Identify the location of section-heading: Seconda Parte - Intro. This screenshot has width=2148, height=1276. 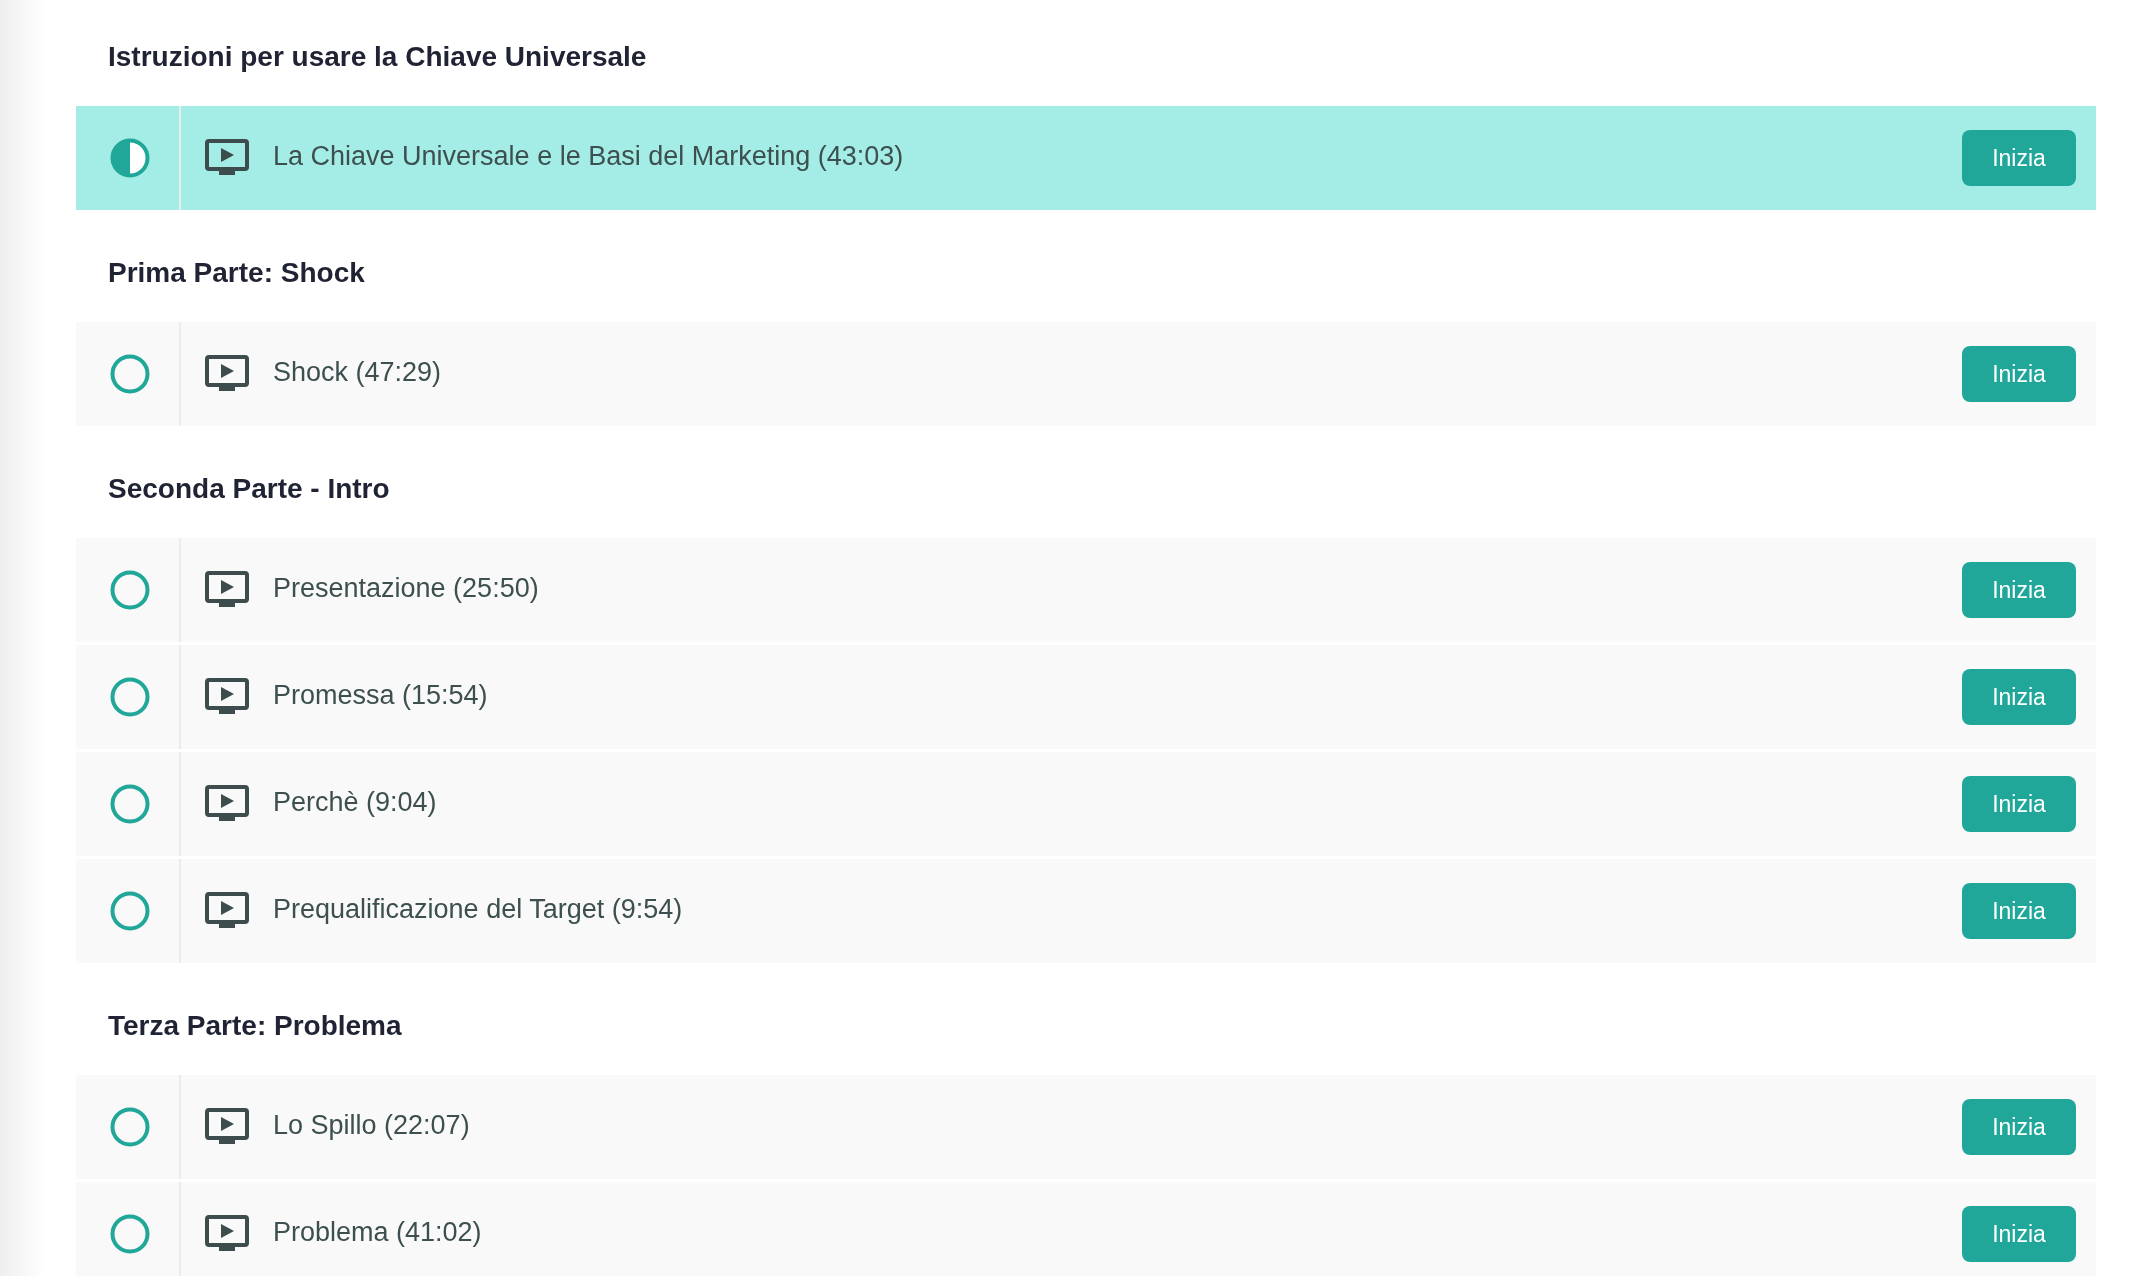
(248, 489).